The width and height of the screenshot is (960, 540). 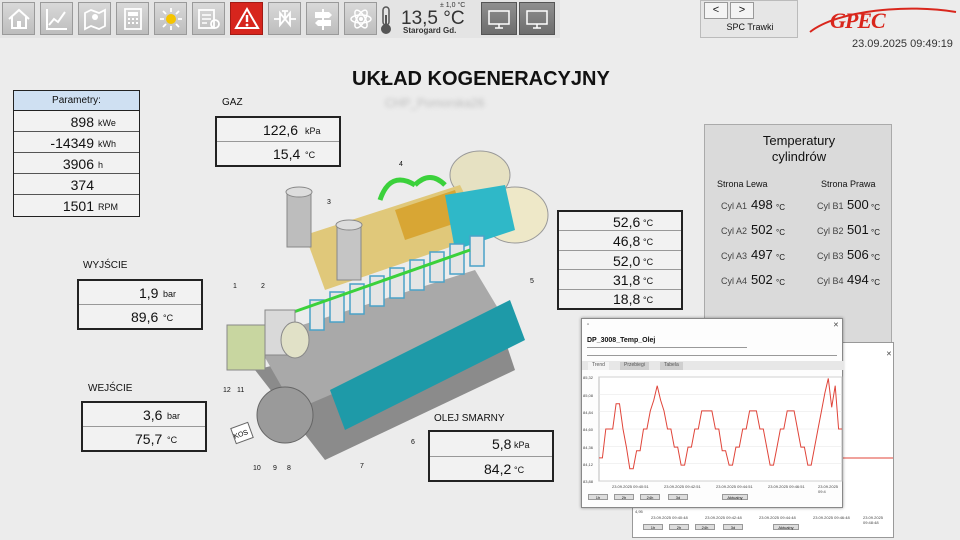 What do you see at coordinates (430, 30) in the screenshot?
I see `weather-city: Starogard Gd.` at bounding box center [430, 30].